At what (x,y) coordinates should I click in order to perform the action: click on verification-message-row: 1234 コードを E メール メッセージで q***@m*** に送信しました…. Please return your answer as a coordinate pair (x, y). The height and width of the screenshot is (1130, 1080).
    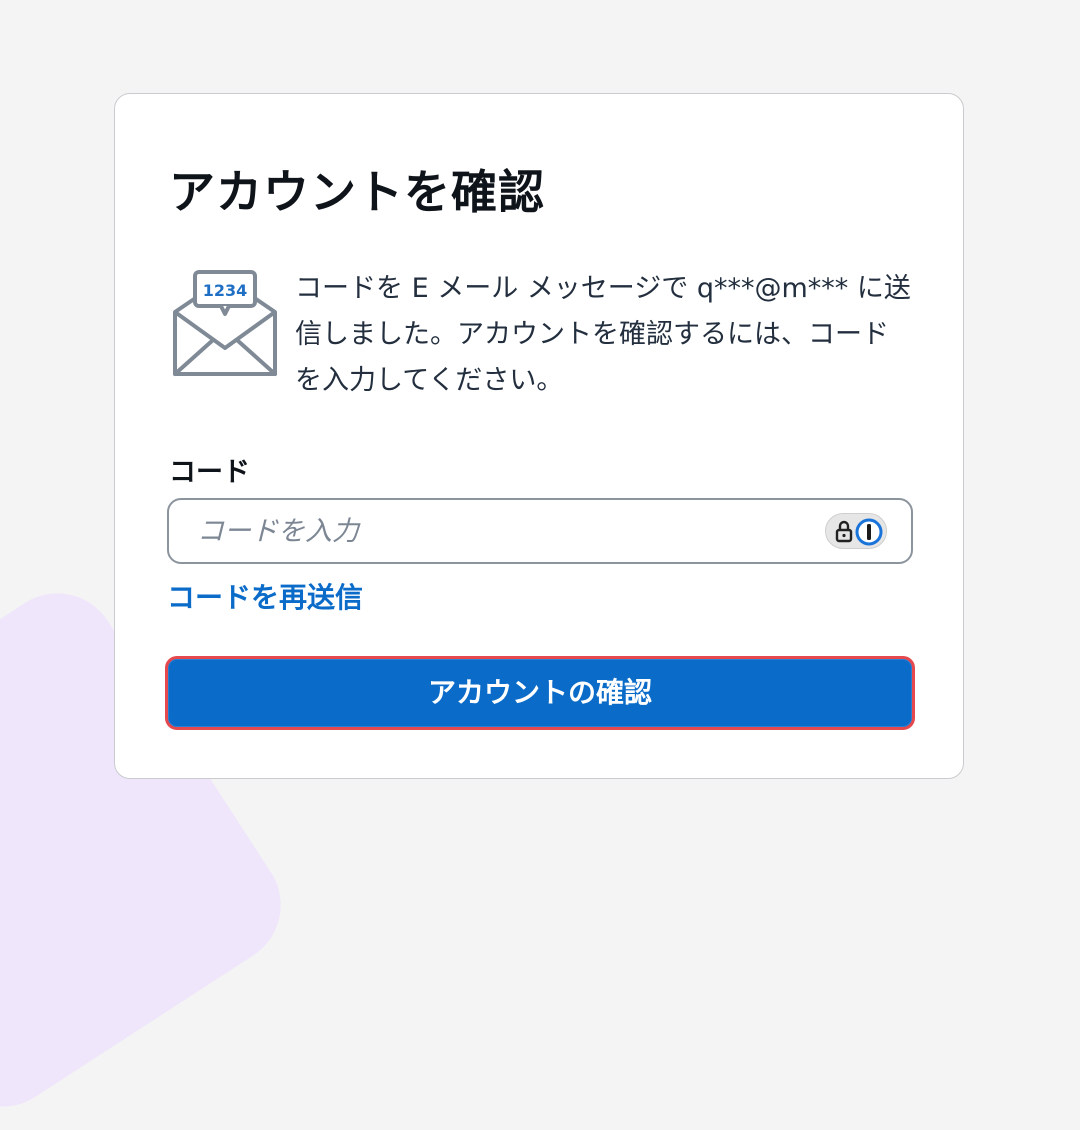
    Looking at the image, I should click on (541, 336).